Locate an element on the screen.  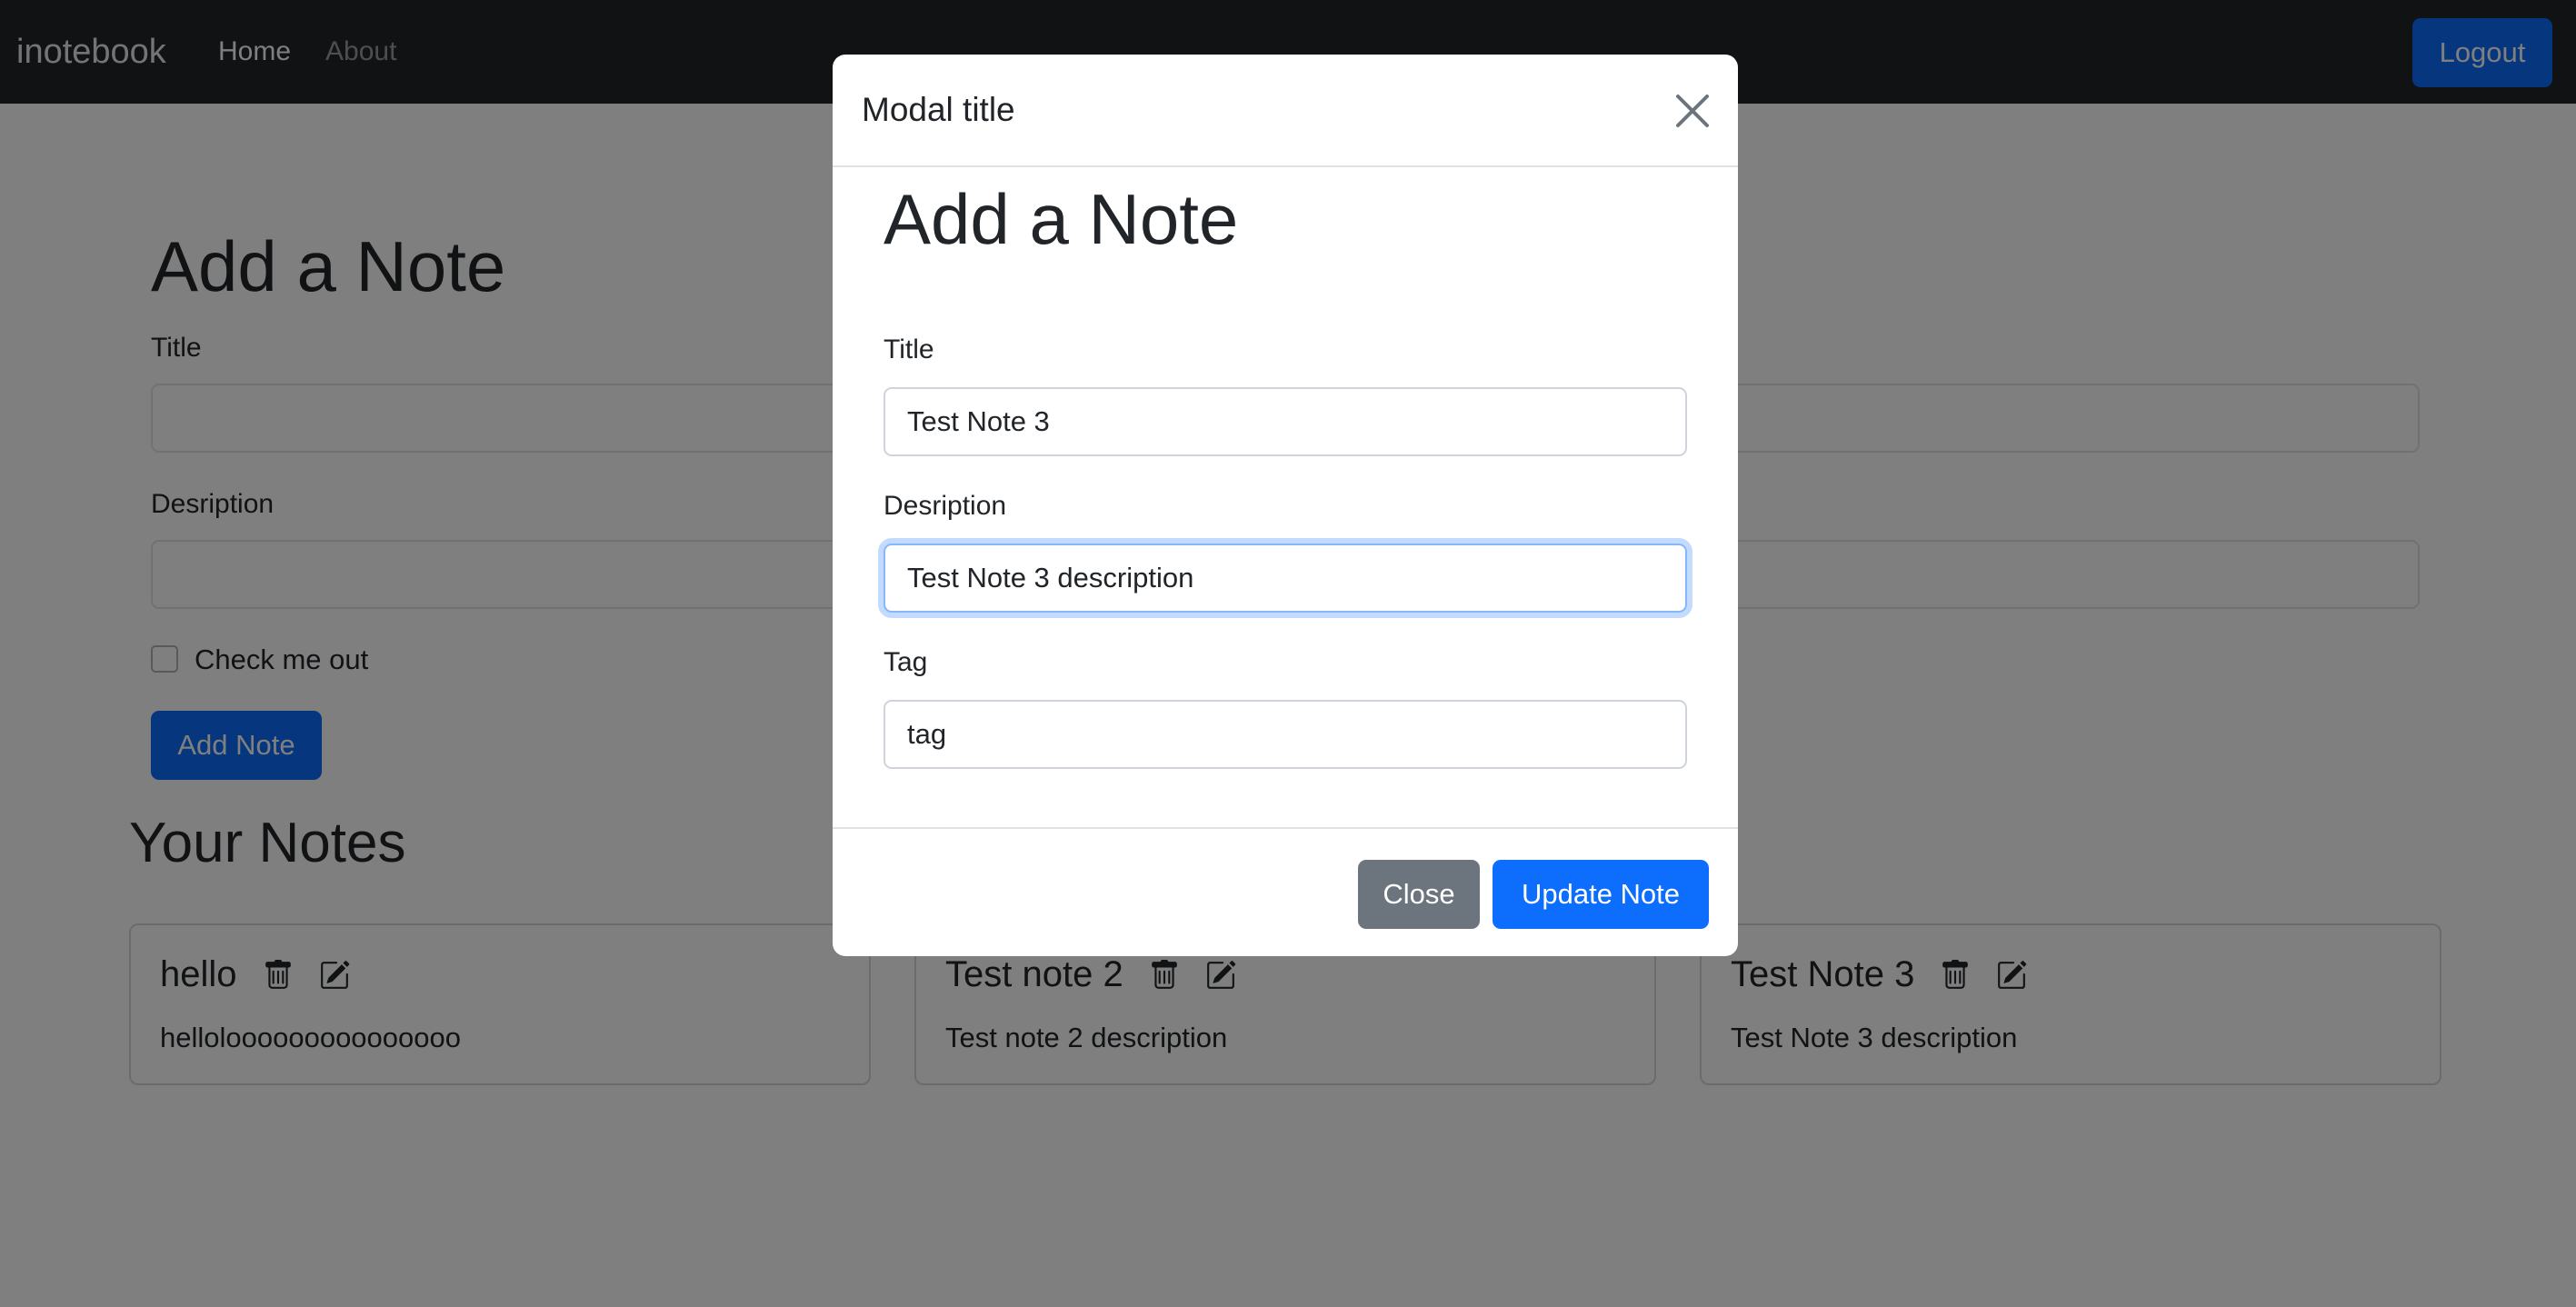
update-note-button: Update Note is located at coordinates (1601, 895).